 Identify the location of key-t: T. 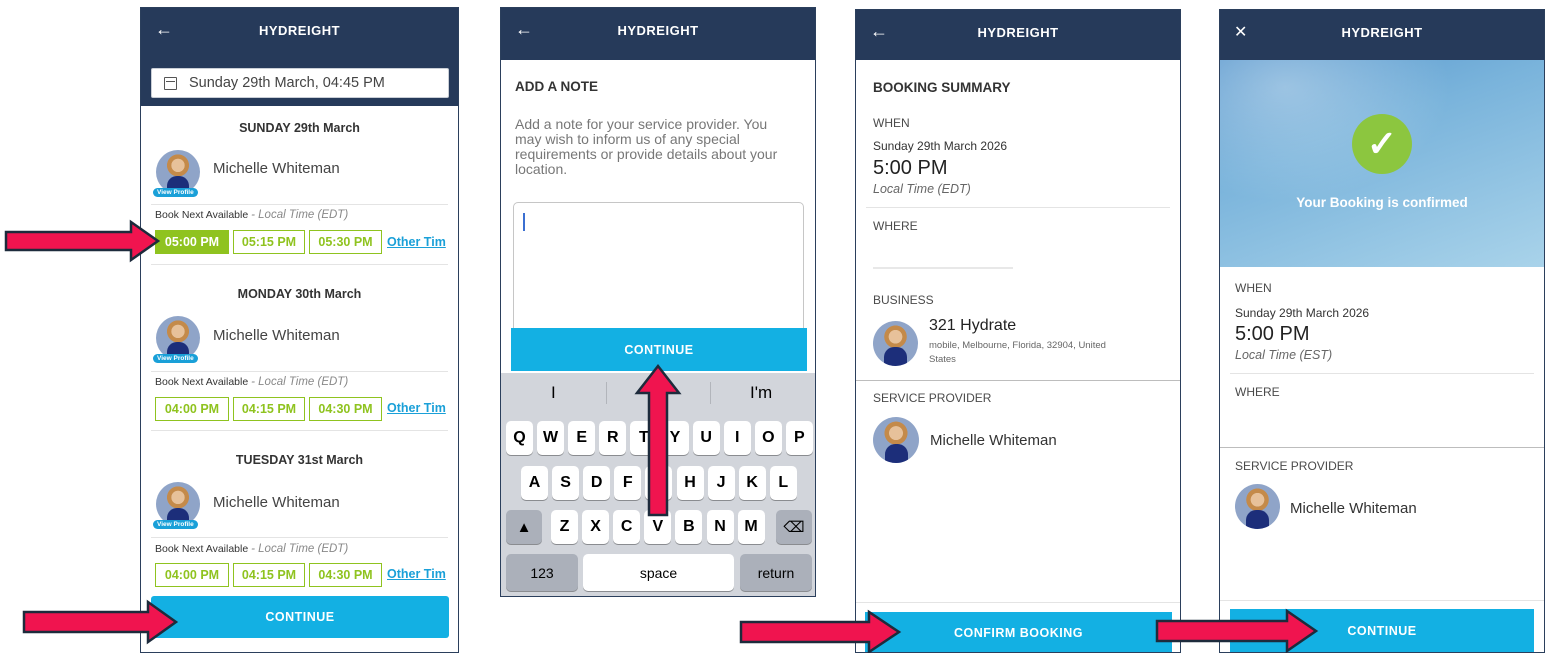
(644, 438).